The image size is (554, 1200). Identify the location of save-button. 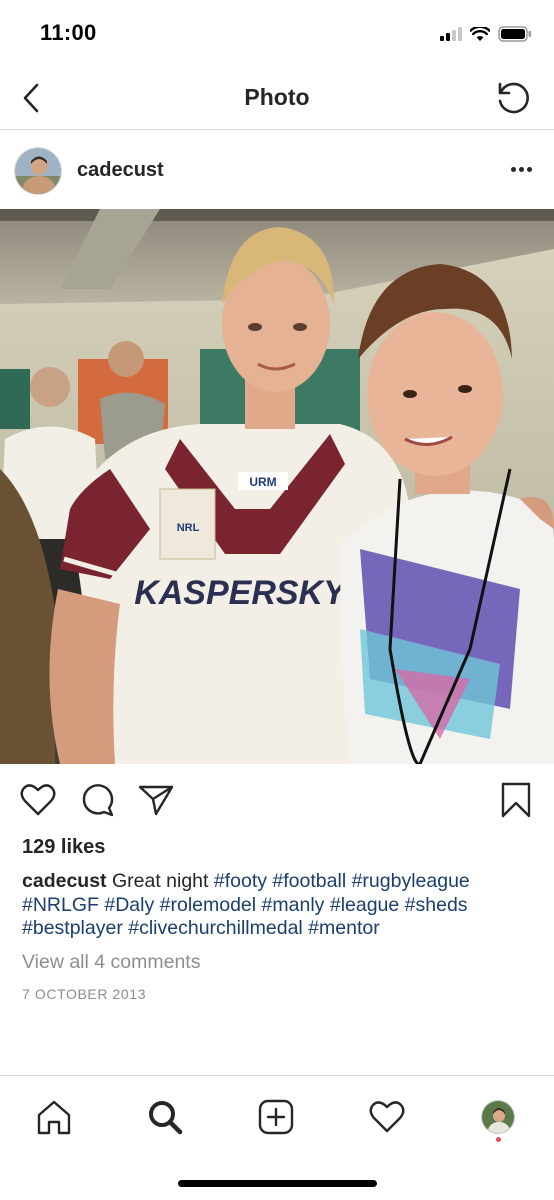
(516, 800).